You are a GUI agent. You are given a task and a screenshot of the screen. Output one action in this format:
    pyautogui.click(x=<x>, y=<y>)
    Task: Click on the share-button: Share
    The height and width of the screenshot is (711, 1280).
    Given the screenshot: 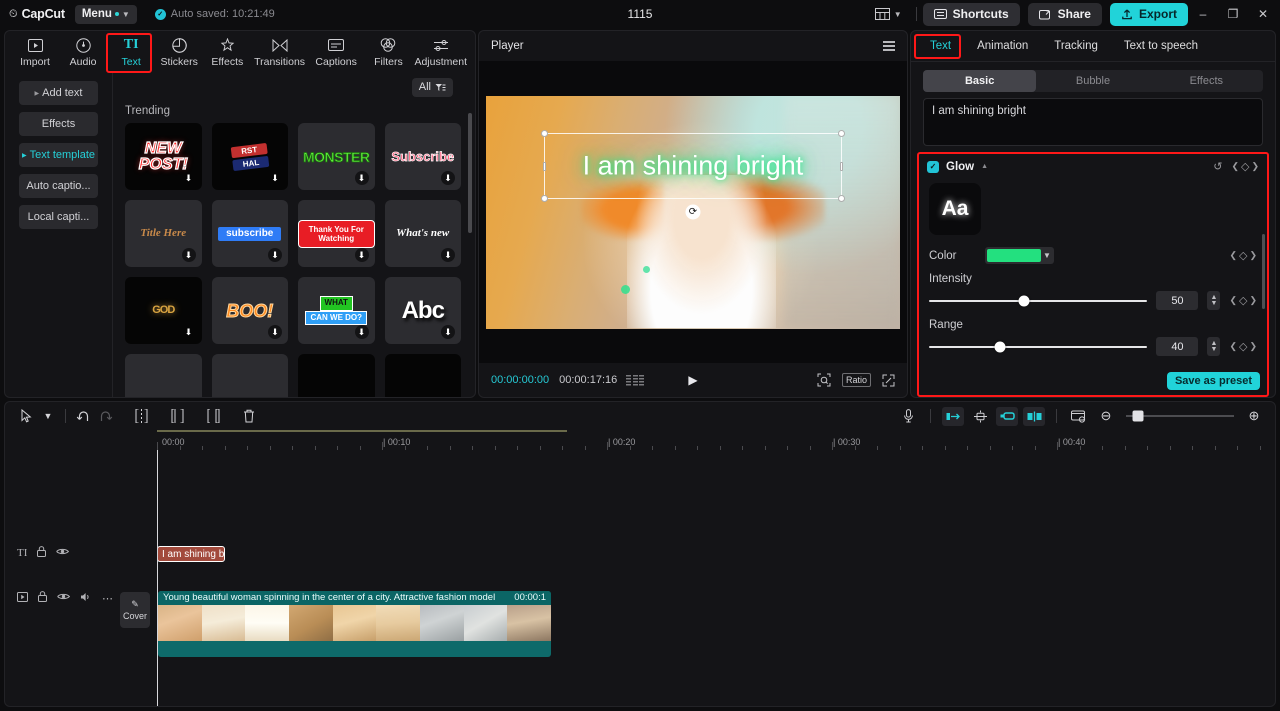 What is the action you would take?
    pyautogui.click(x=1064, y=14)
    